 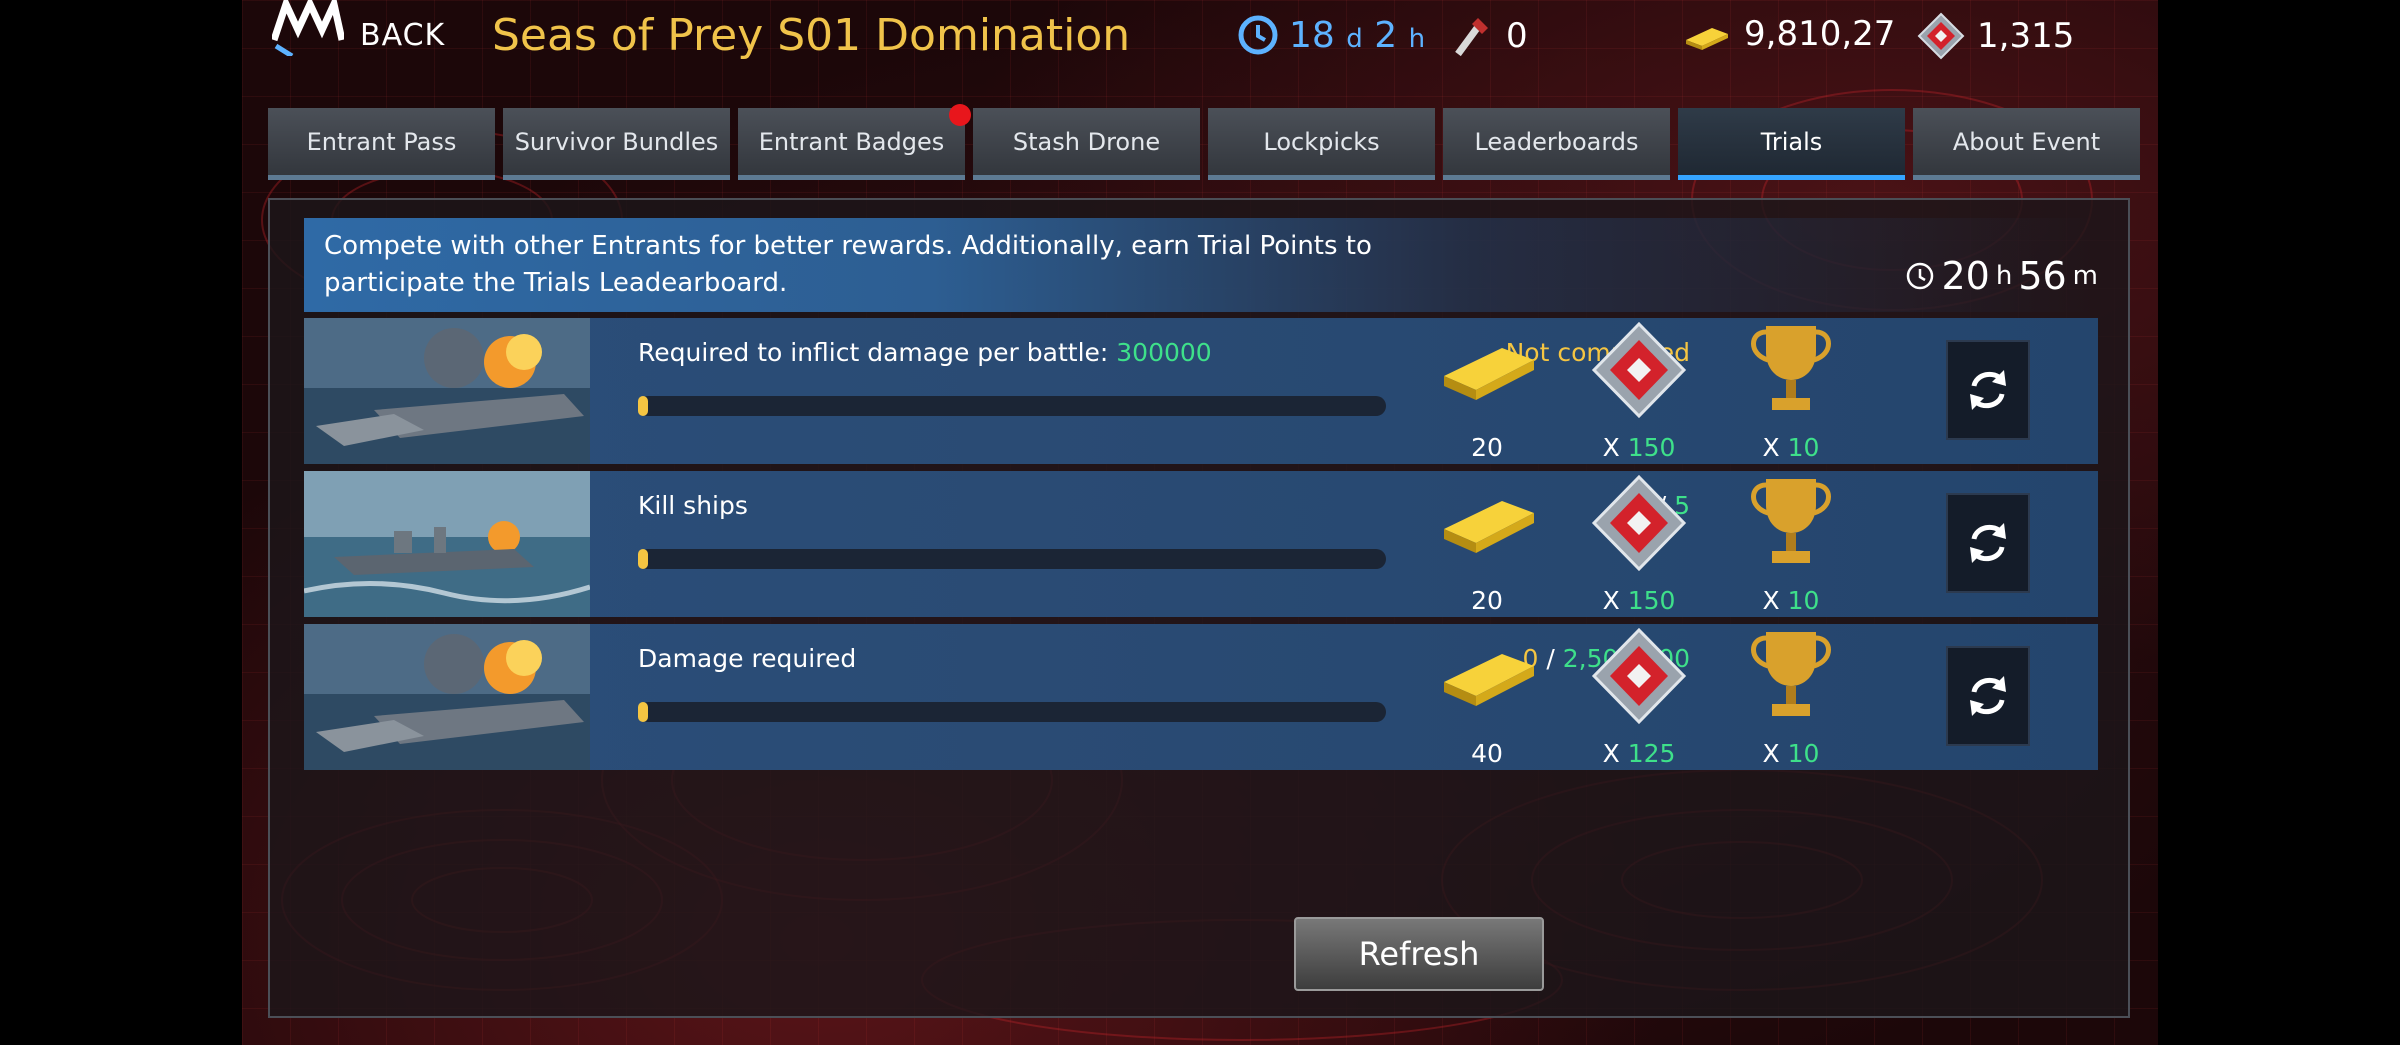 What do you see at coordinates (1386, 35) in the screenshot?
I see `timer-hours: 2` at bounding box center [1386, 35].